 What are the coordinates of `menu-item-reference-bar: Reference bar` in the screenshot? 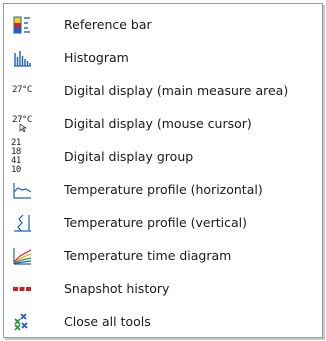 It's located at (163, 24).